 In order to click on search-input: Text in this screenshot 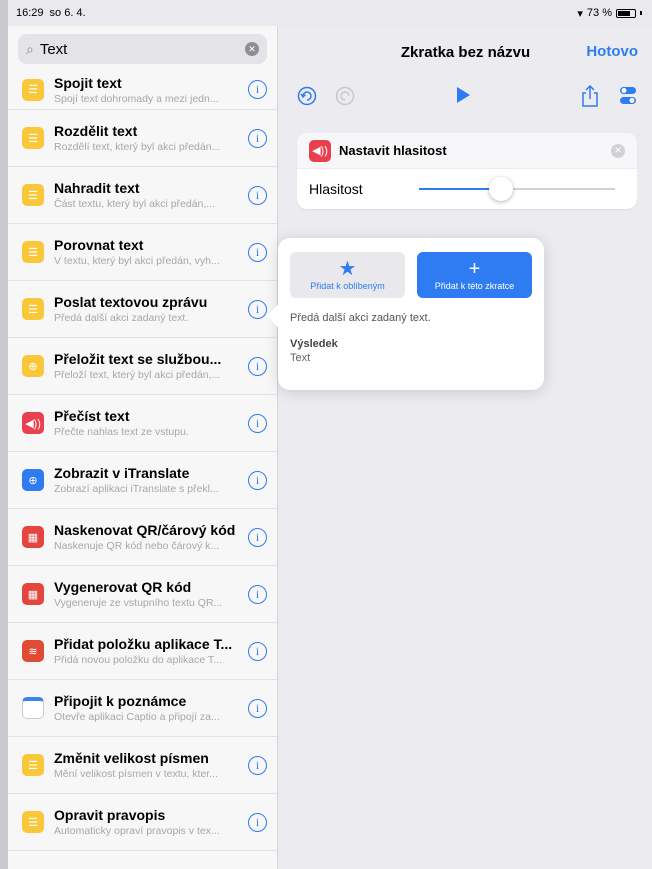, I will do `click(142, 49)`.